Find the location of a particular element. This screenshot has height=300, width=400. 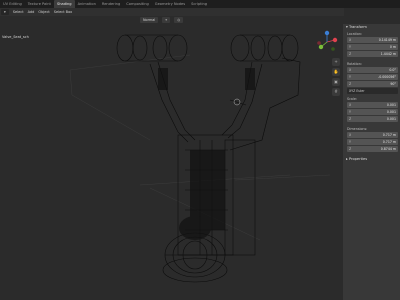

tab-animation: Animation is located at coordinates (87, 4).